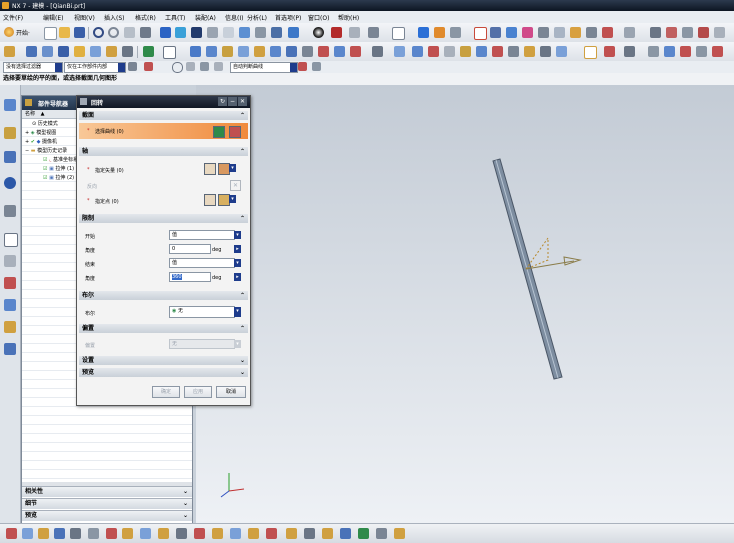  What do you see at coordinates (629, 32) in the screenshot?
I see `offset-icon` at bounding box center [629, 32].